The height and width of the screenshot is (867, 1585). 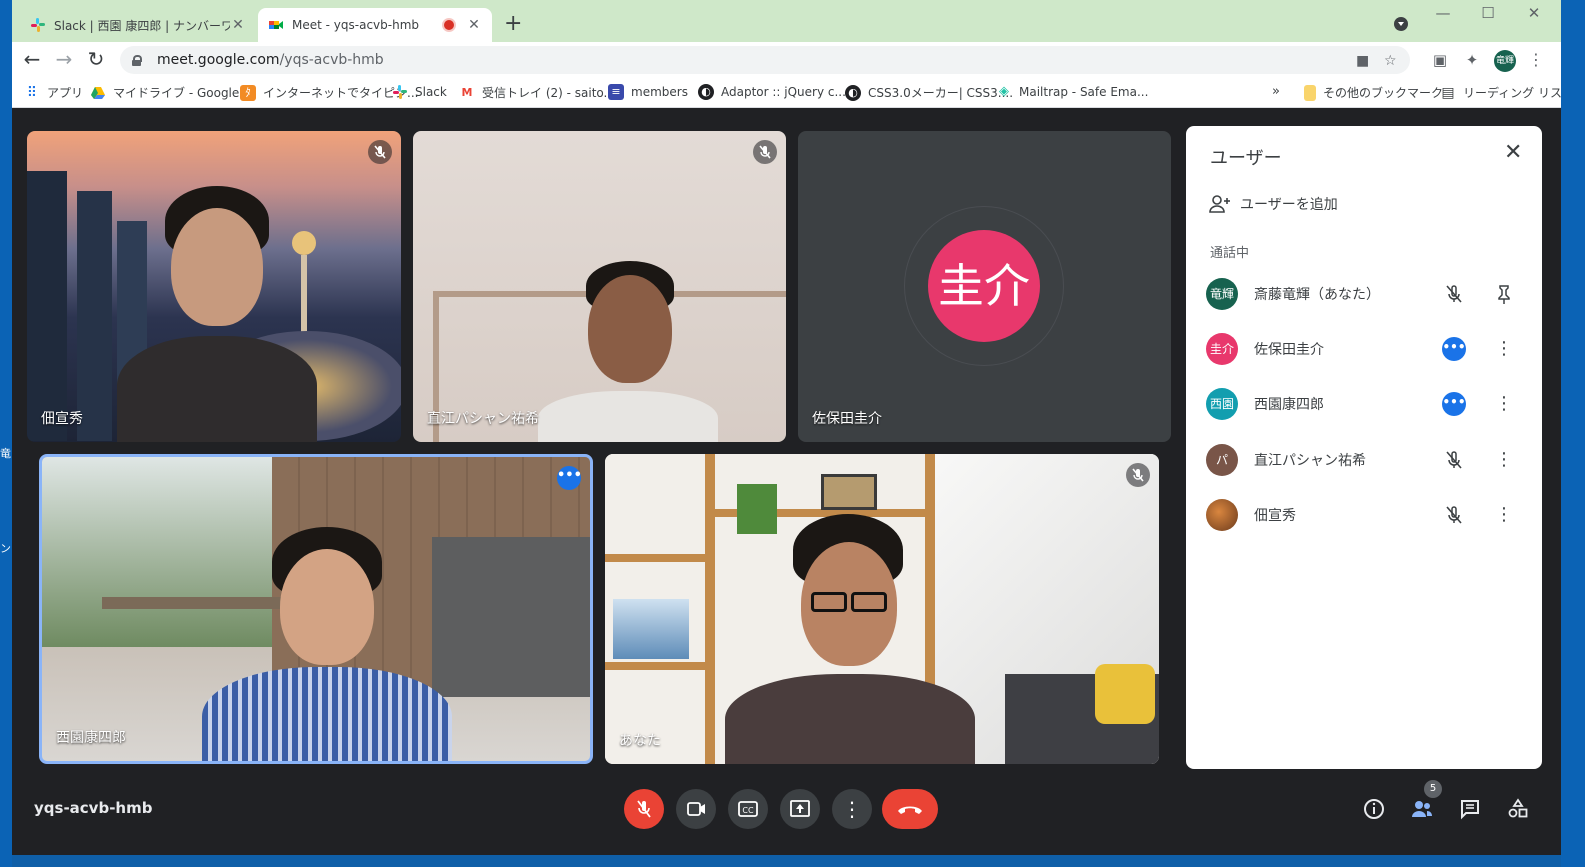 I want to click on activities-icon, so click(x=1518, y=809).